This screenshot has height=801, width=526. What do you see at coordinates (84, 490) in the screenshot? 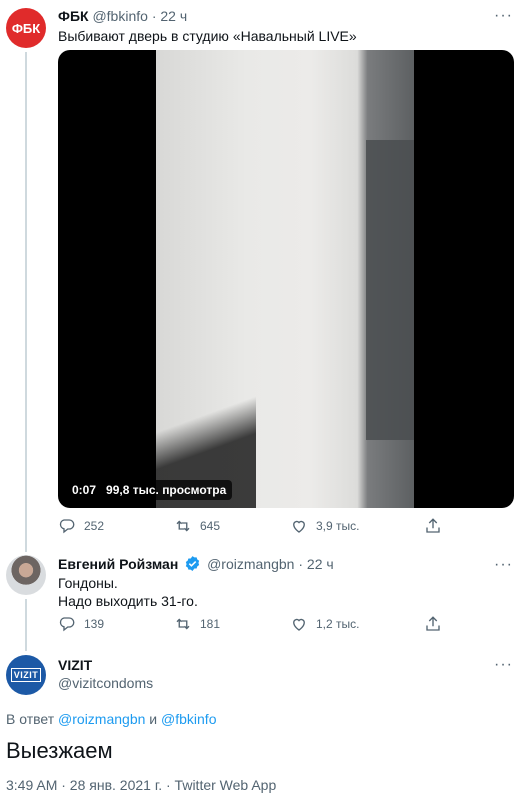
I see `video-duration: 0:07` at bounding box center [84, 490].